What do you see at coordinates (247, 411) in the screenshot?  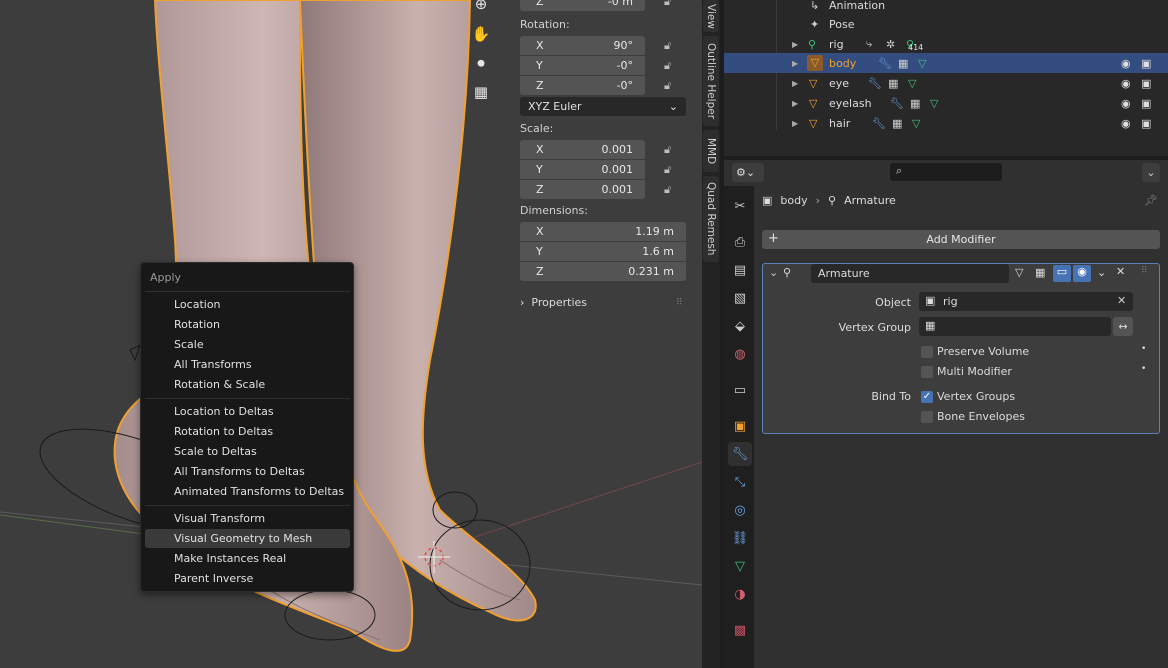 I see `menu-item-location-deltas: Location to Deltas` at bounding box center [247, 411].